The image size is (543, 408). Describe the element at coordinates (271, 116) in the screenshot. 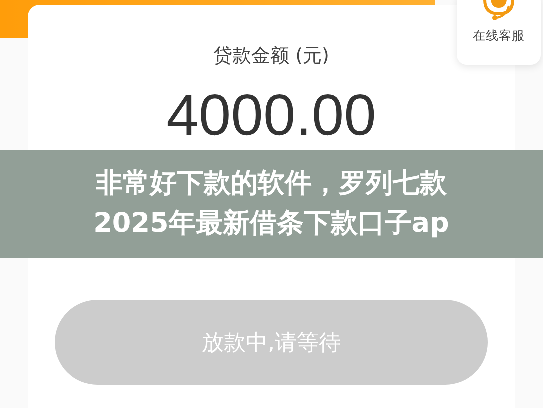

I see `loan-amount: 4000.00` at that location.